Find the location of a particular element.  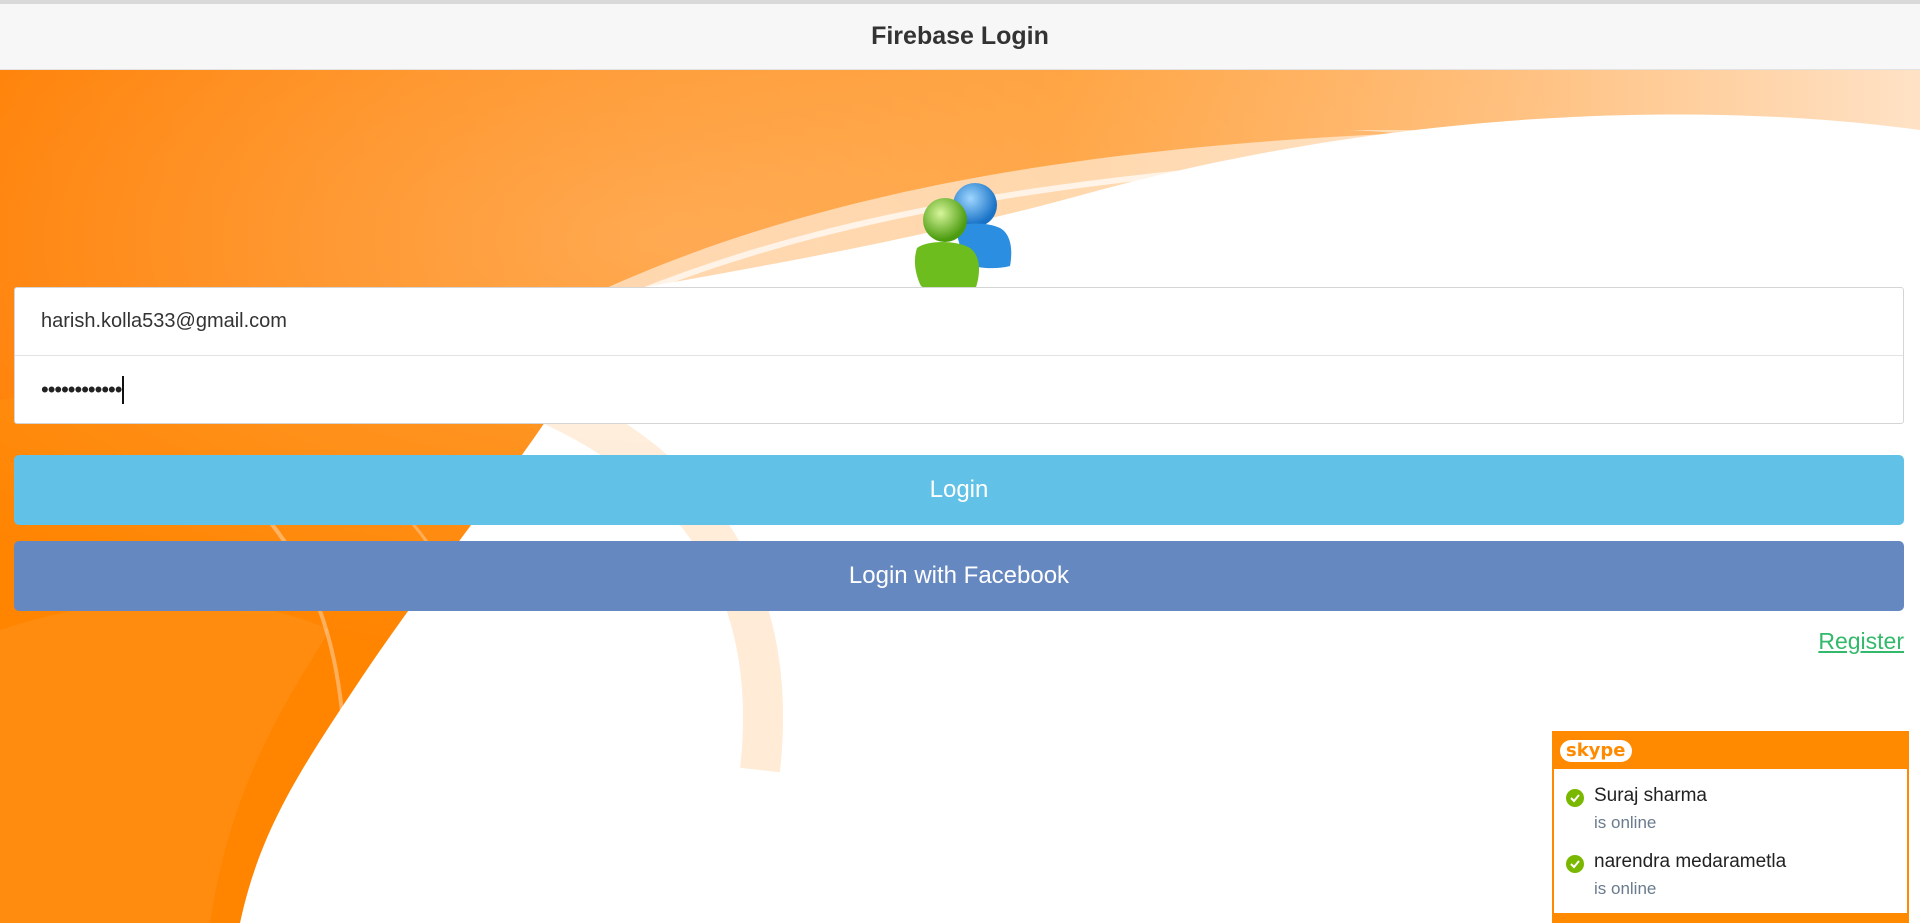

contact-item: Suraj sharma is online is located at coordinates (1730, 802).